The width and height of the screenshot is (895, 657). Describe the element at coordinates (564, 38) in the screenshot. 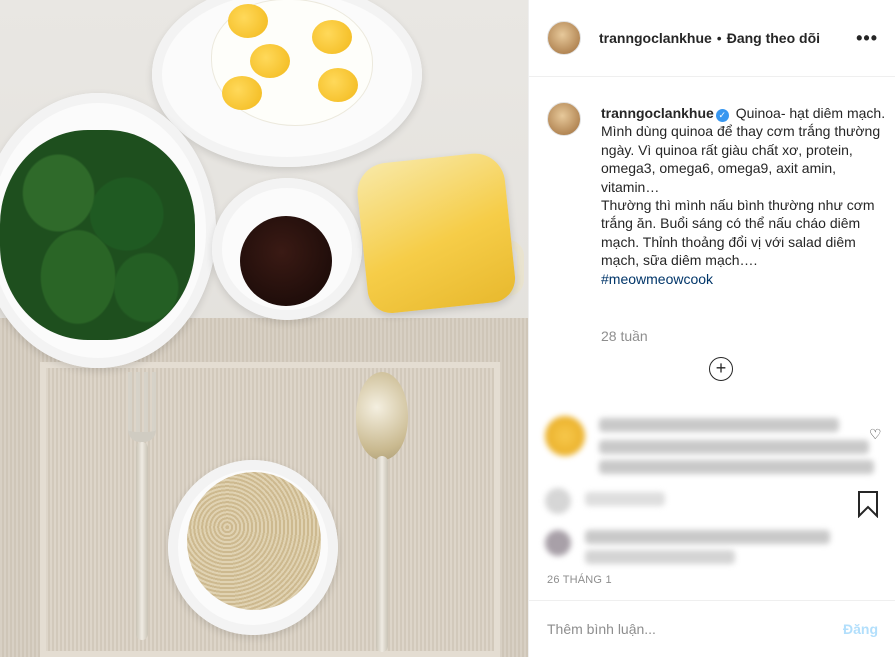

I see `avatar` at that location.